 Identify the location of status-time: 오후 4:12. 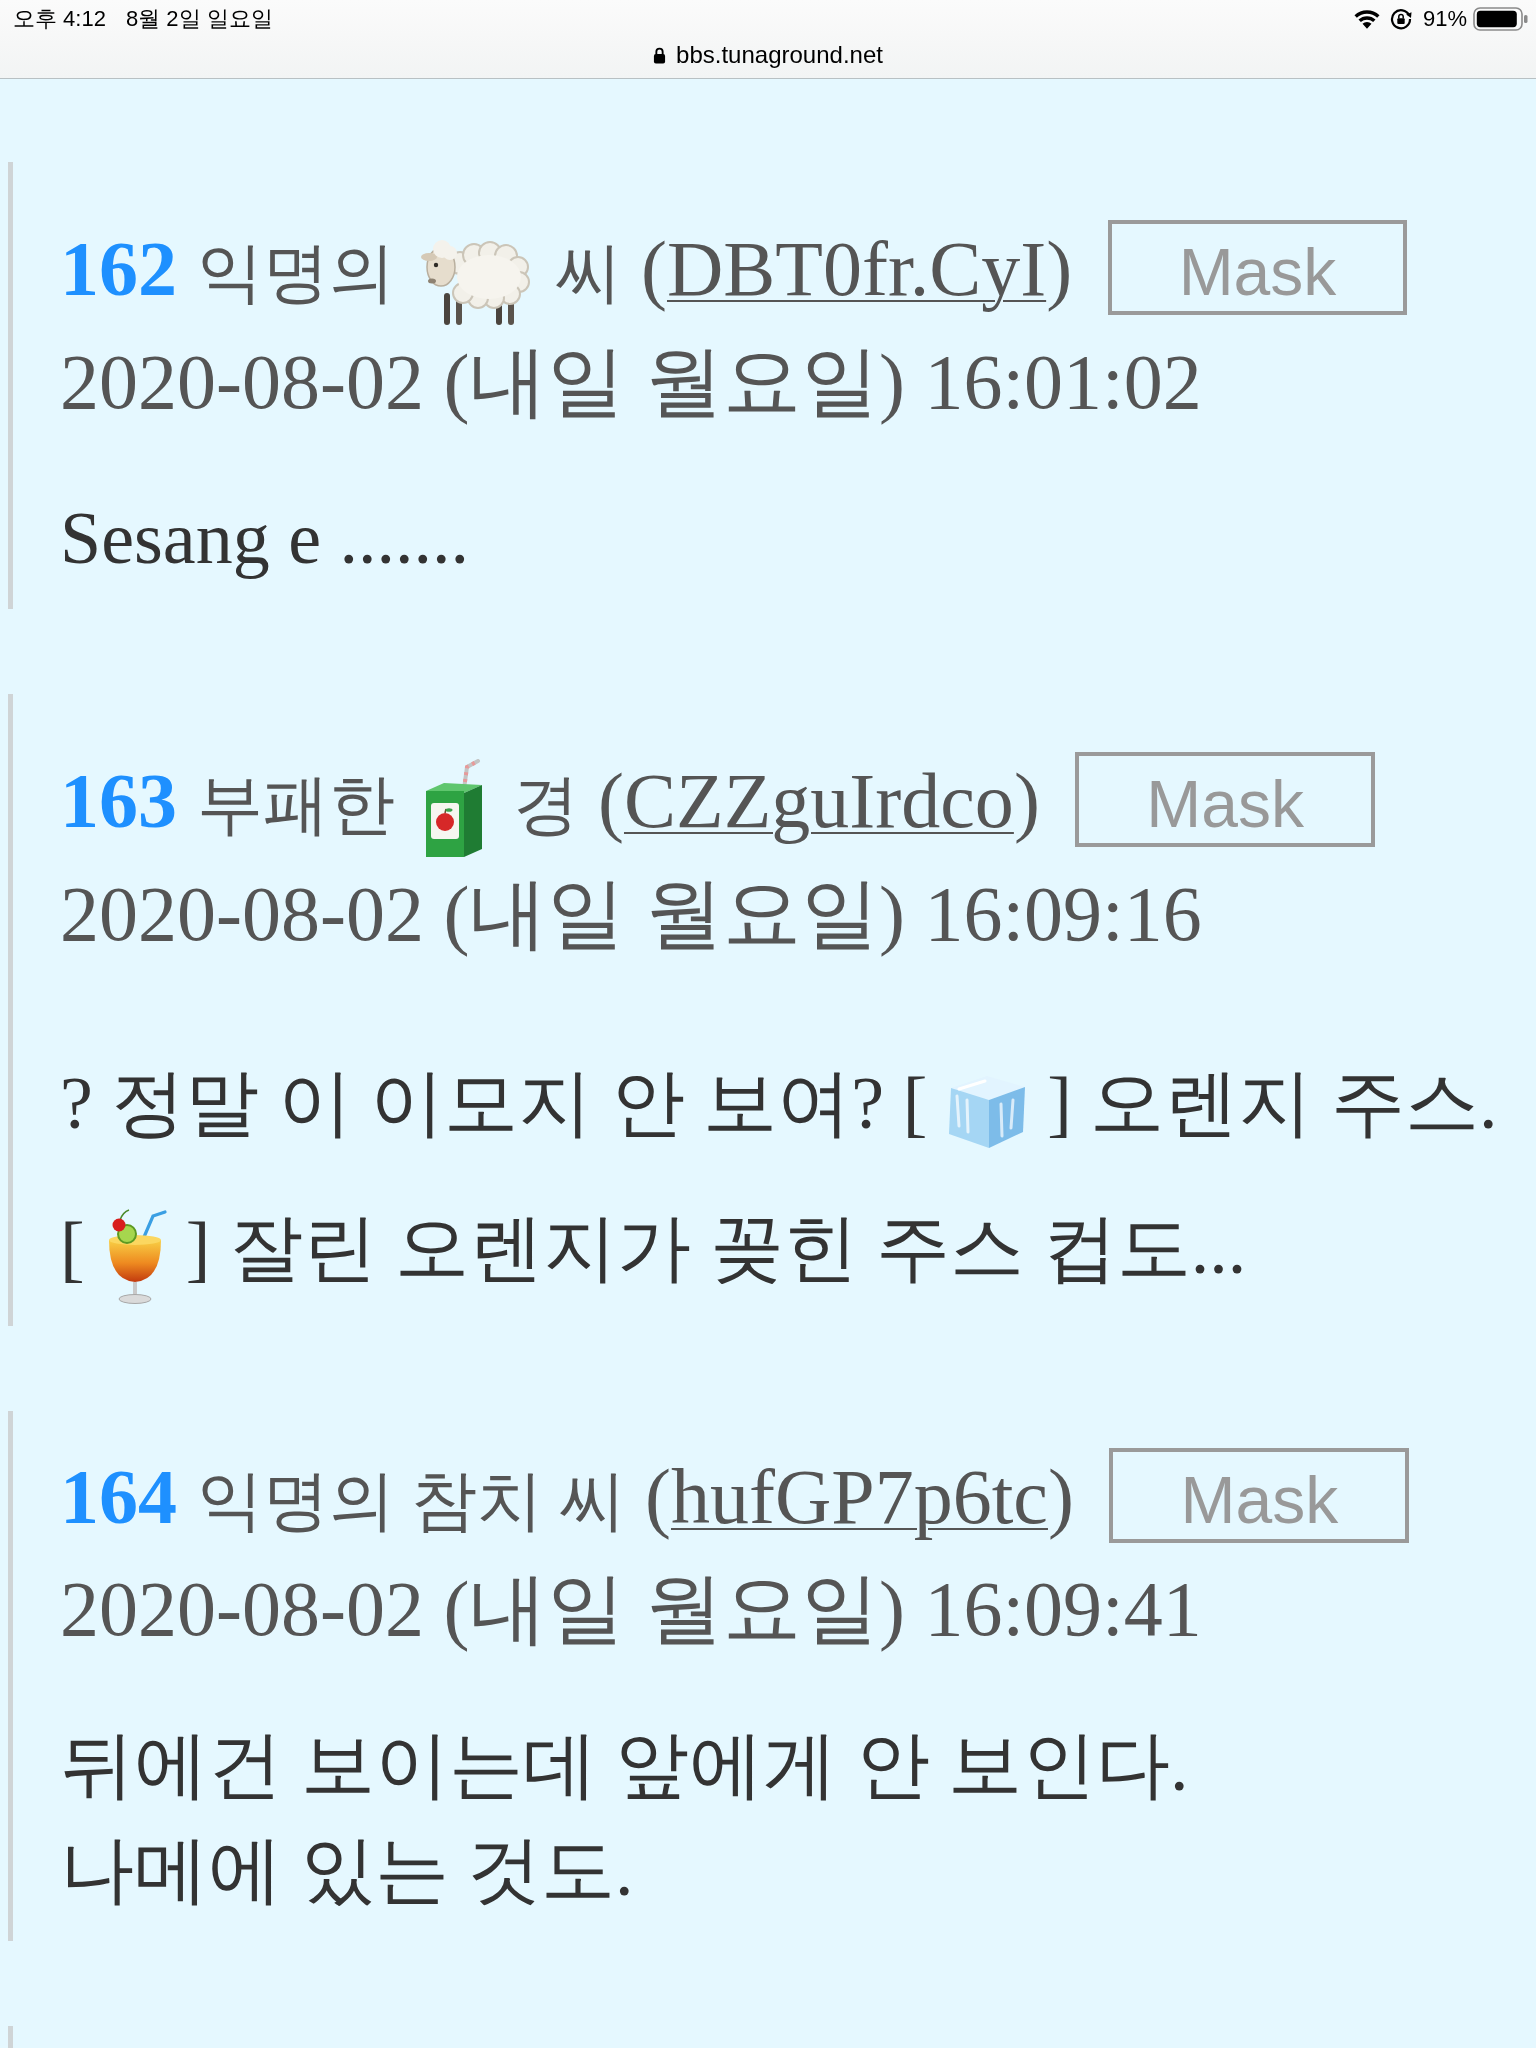
(59, 19).